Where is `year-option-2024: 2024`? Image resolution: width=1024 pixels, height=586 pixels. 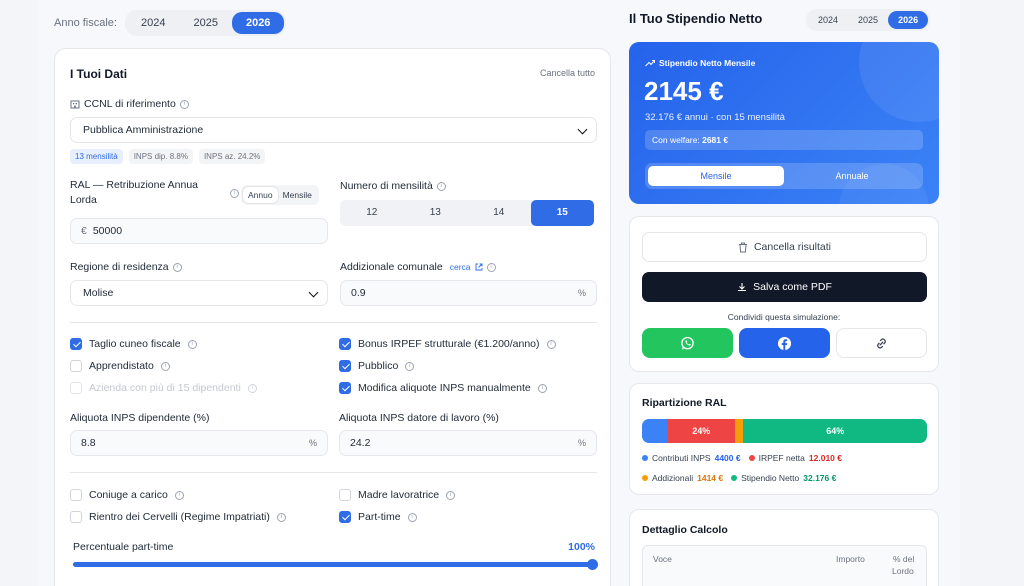
year-option-2024: 2024 is located at coordinates (153, 23).